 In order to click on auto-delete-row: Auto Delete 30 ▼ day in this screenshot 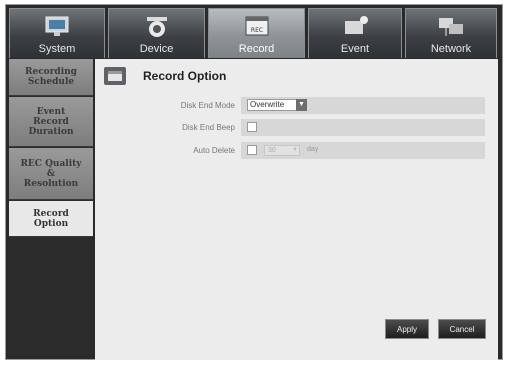, I will do `click(310, 150)`.